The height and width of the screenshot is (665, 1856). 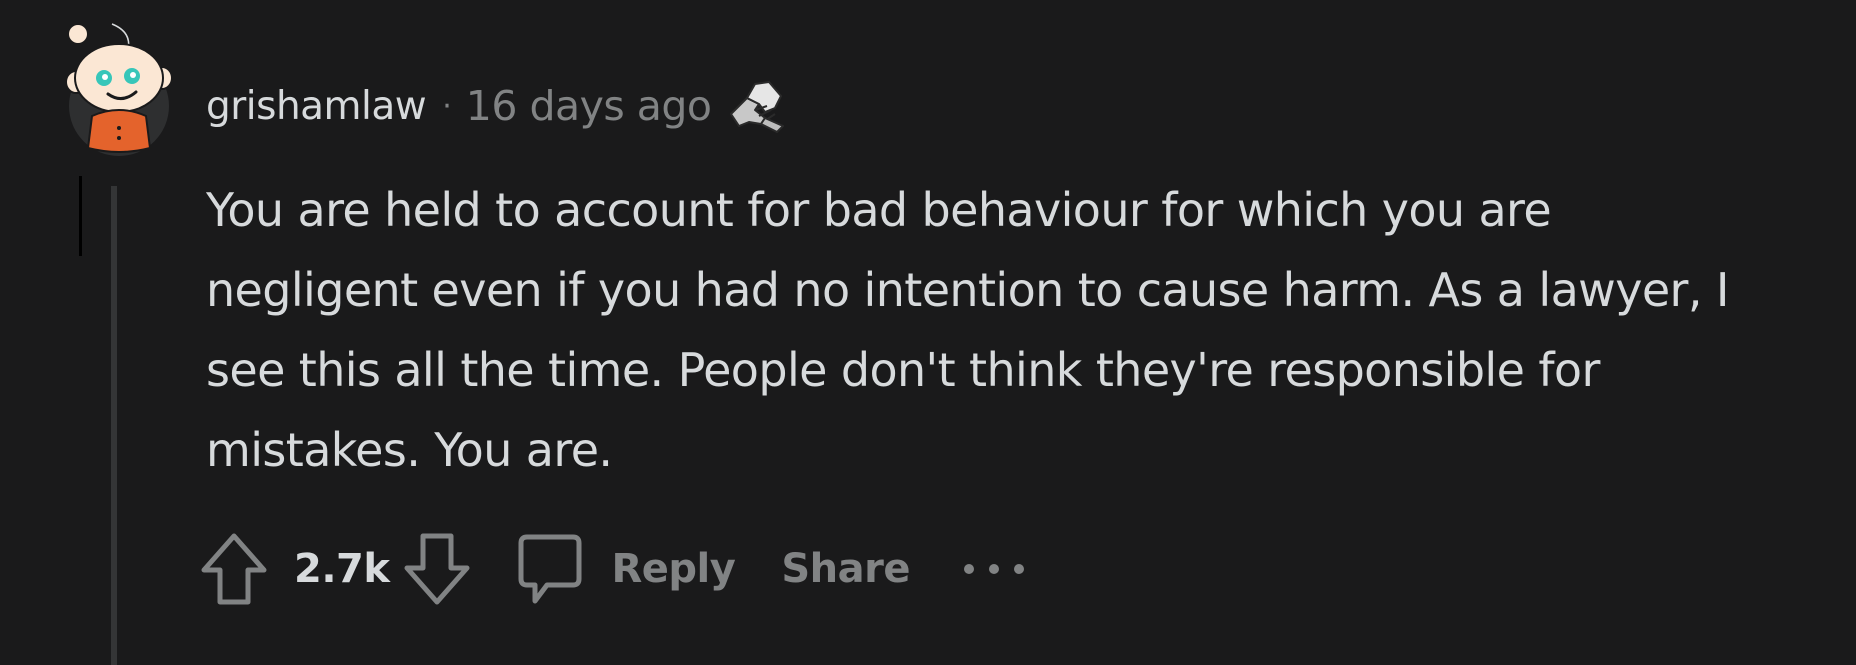 I want to click on more-options-icon, so click(x=993, y=569).